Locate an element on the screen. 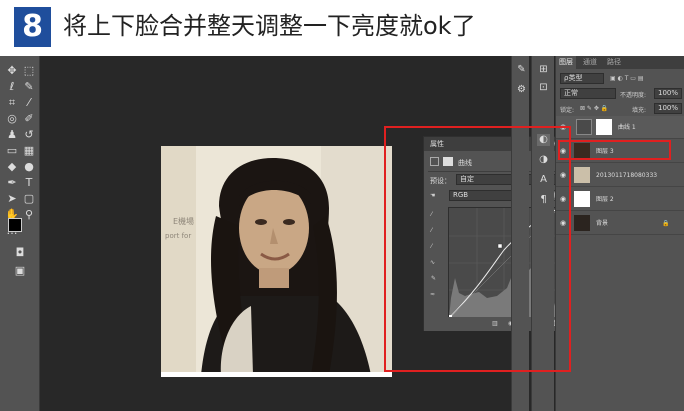 This screenshot has height=411, width=684. layer-row-background: ◉ 背景 🔒 is located at coordinates (620, 223).